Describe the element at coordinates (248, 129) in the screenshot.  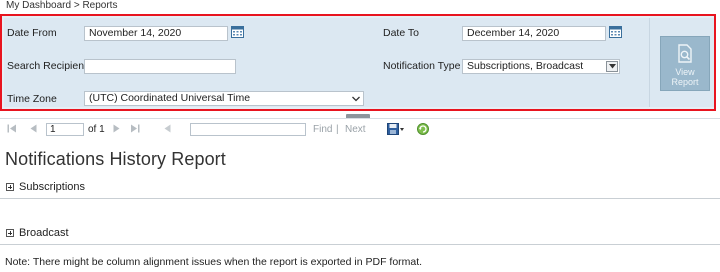
I see `find-text-input` at that location.